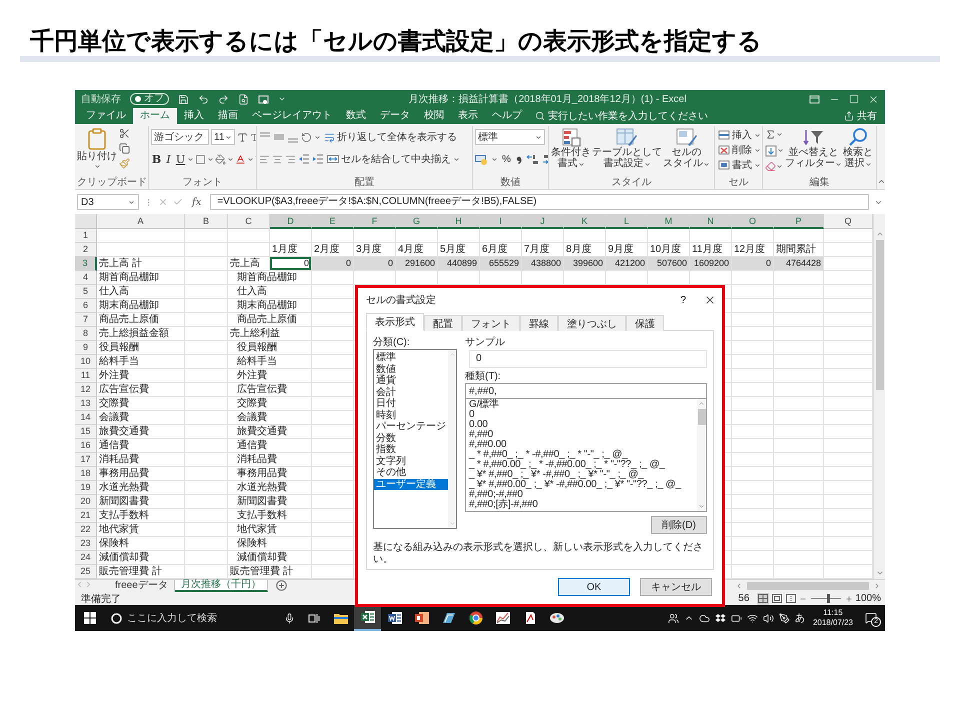  Describe the element at coordinates (203, 618) in the screenshot. I see `taskbar-search-field: ここに入力して検索` at that location.